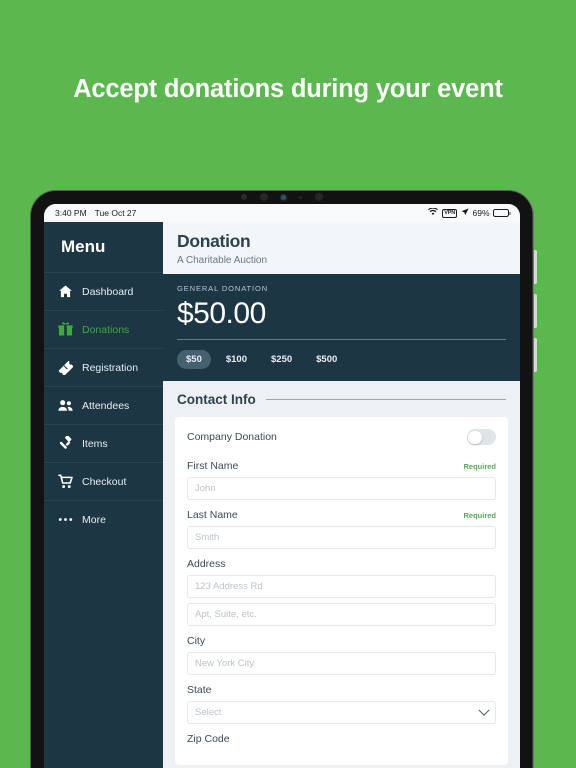 The width and height of the screenshot is (576, 768). What do you see at coordinates (475, 437) in the screenshot?
I see `toggle-knob` at bounding box center [475, 437].